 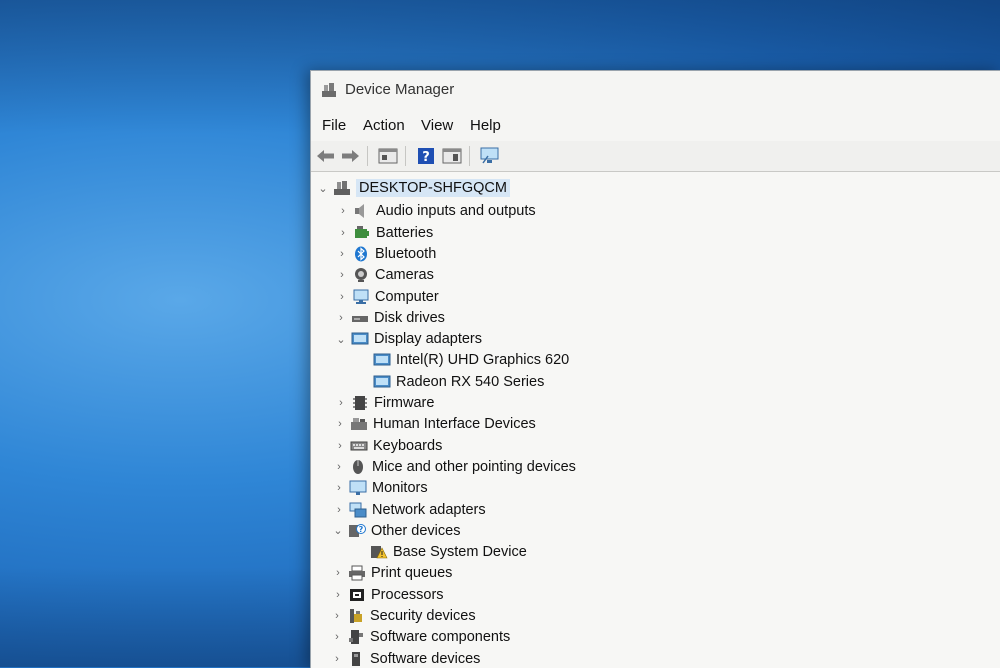 I want to click on show-hide-icon, so click(x=452, y=156).